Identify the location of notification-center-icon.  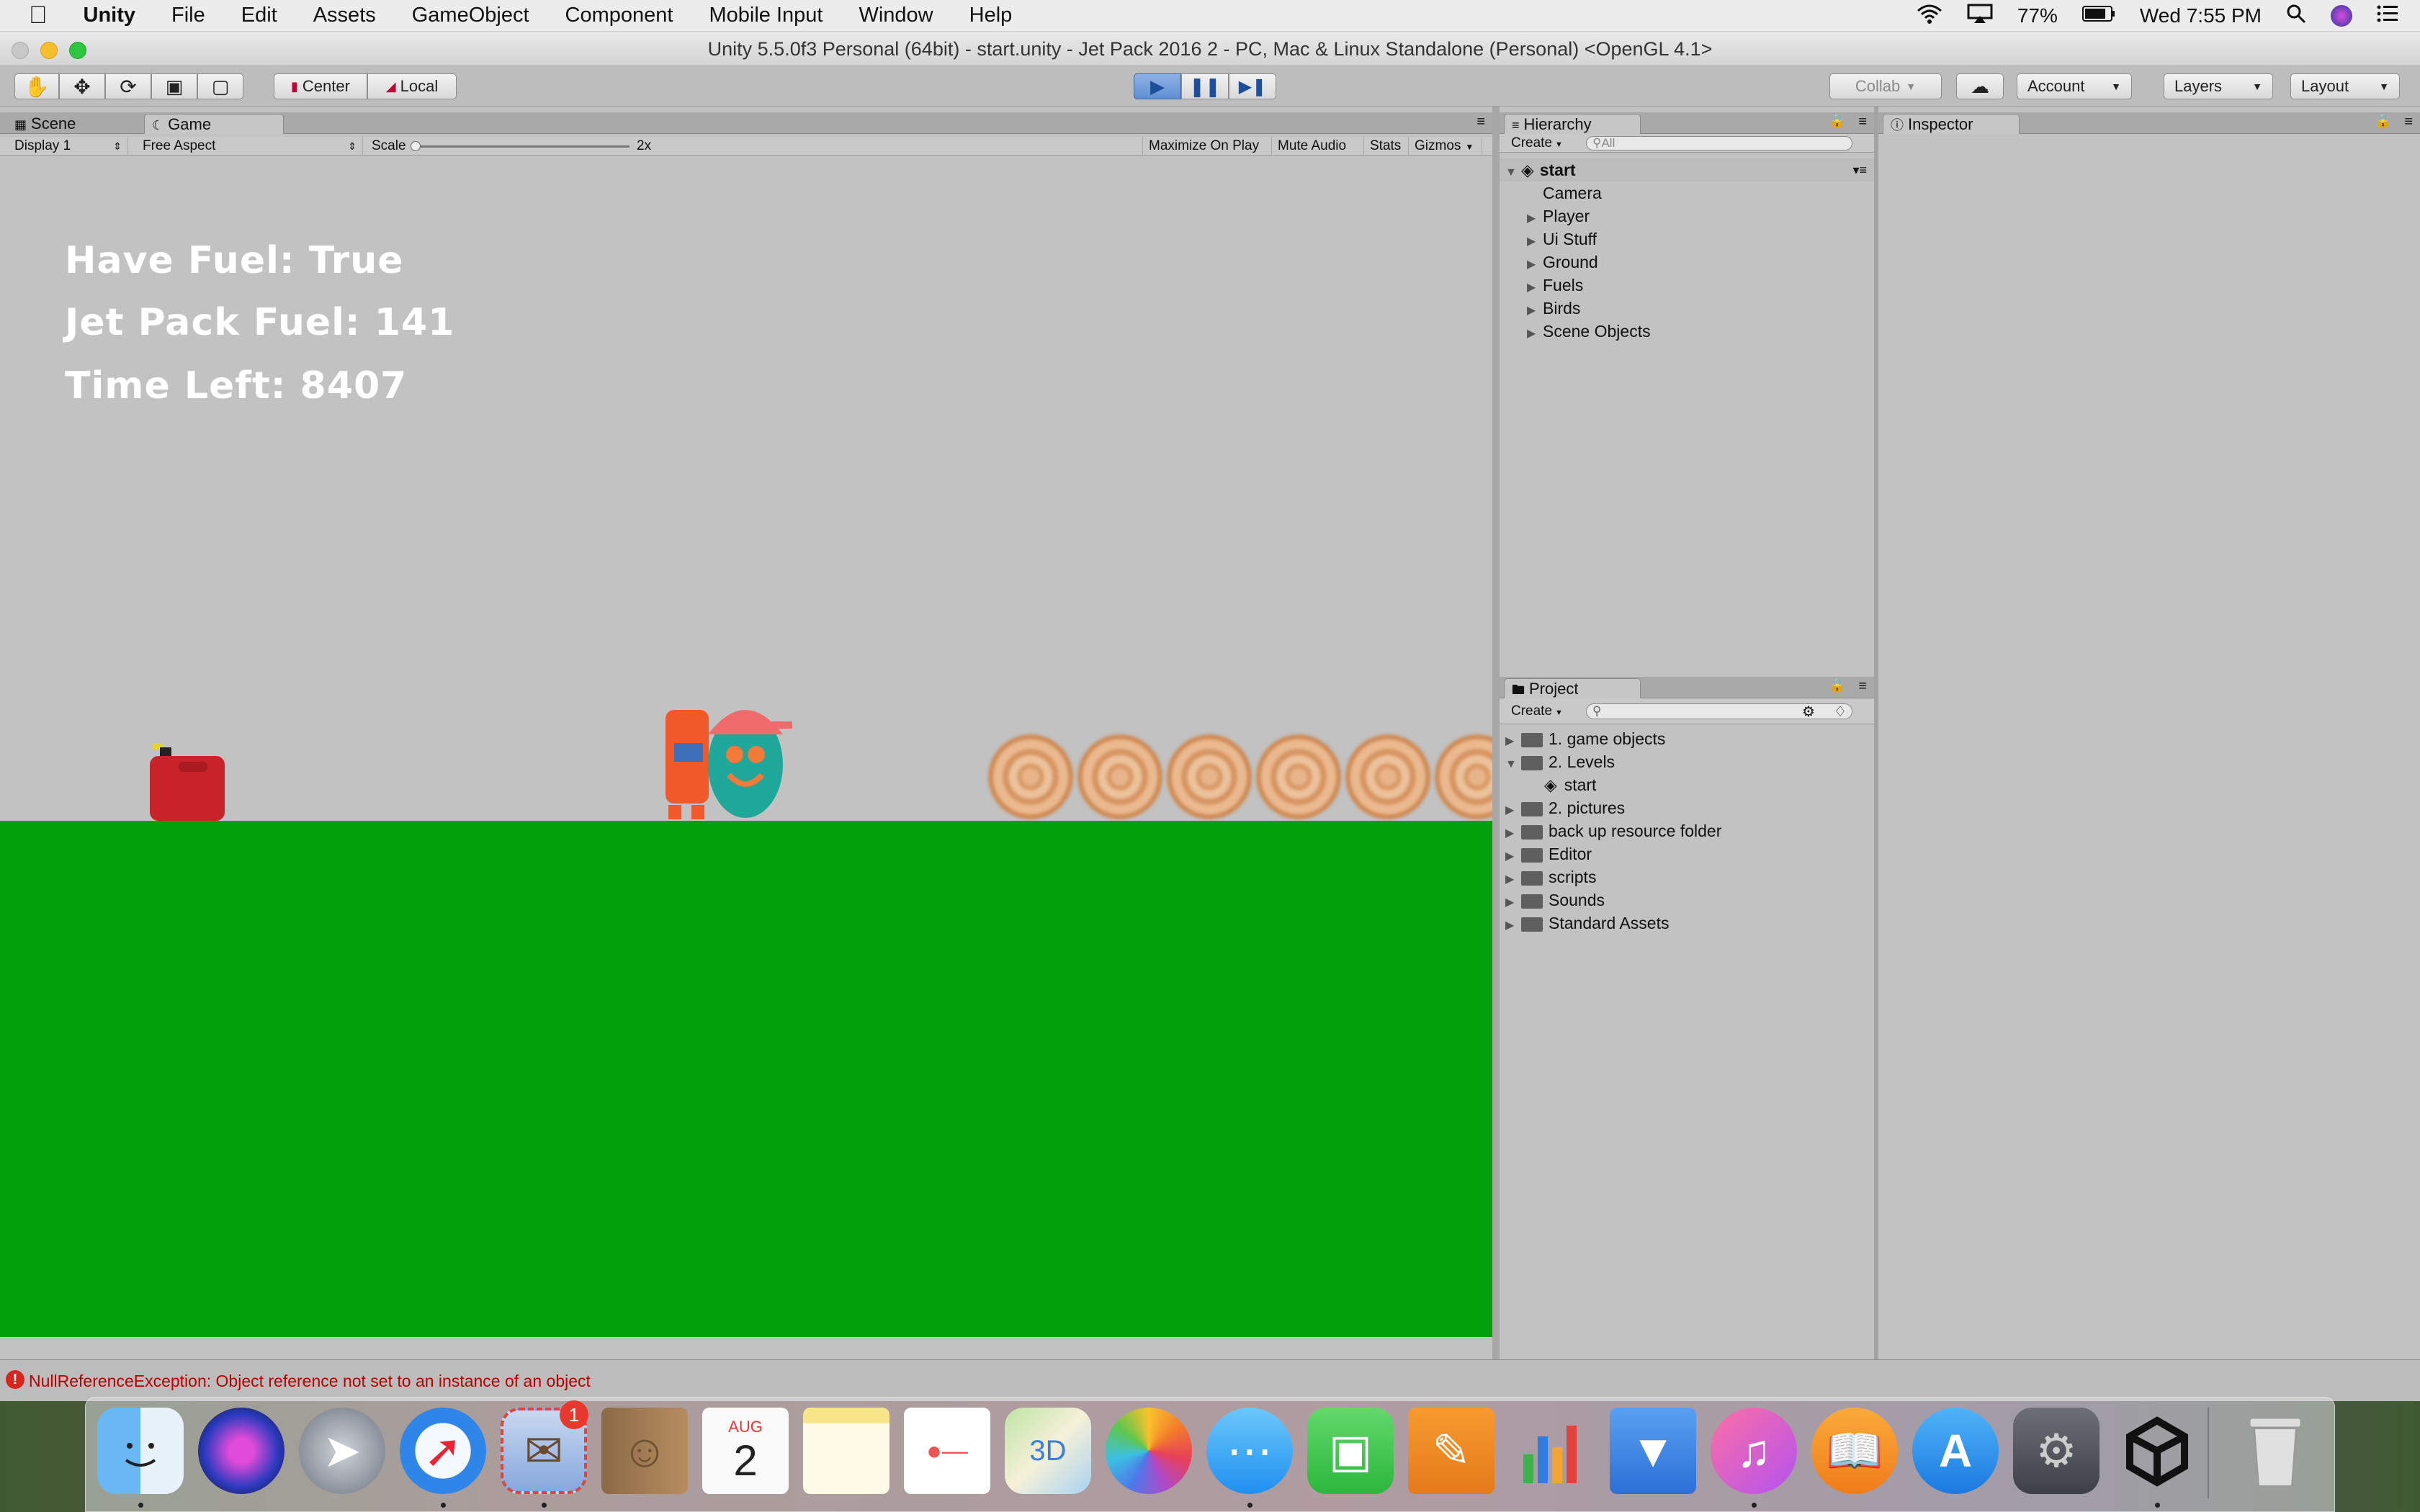
(2387, 16).